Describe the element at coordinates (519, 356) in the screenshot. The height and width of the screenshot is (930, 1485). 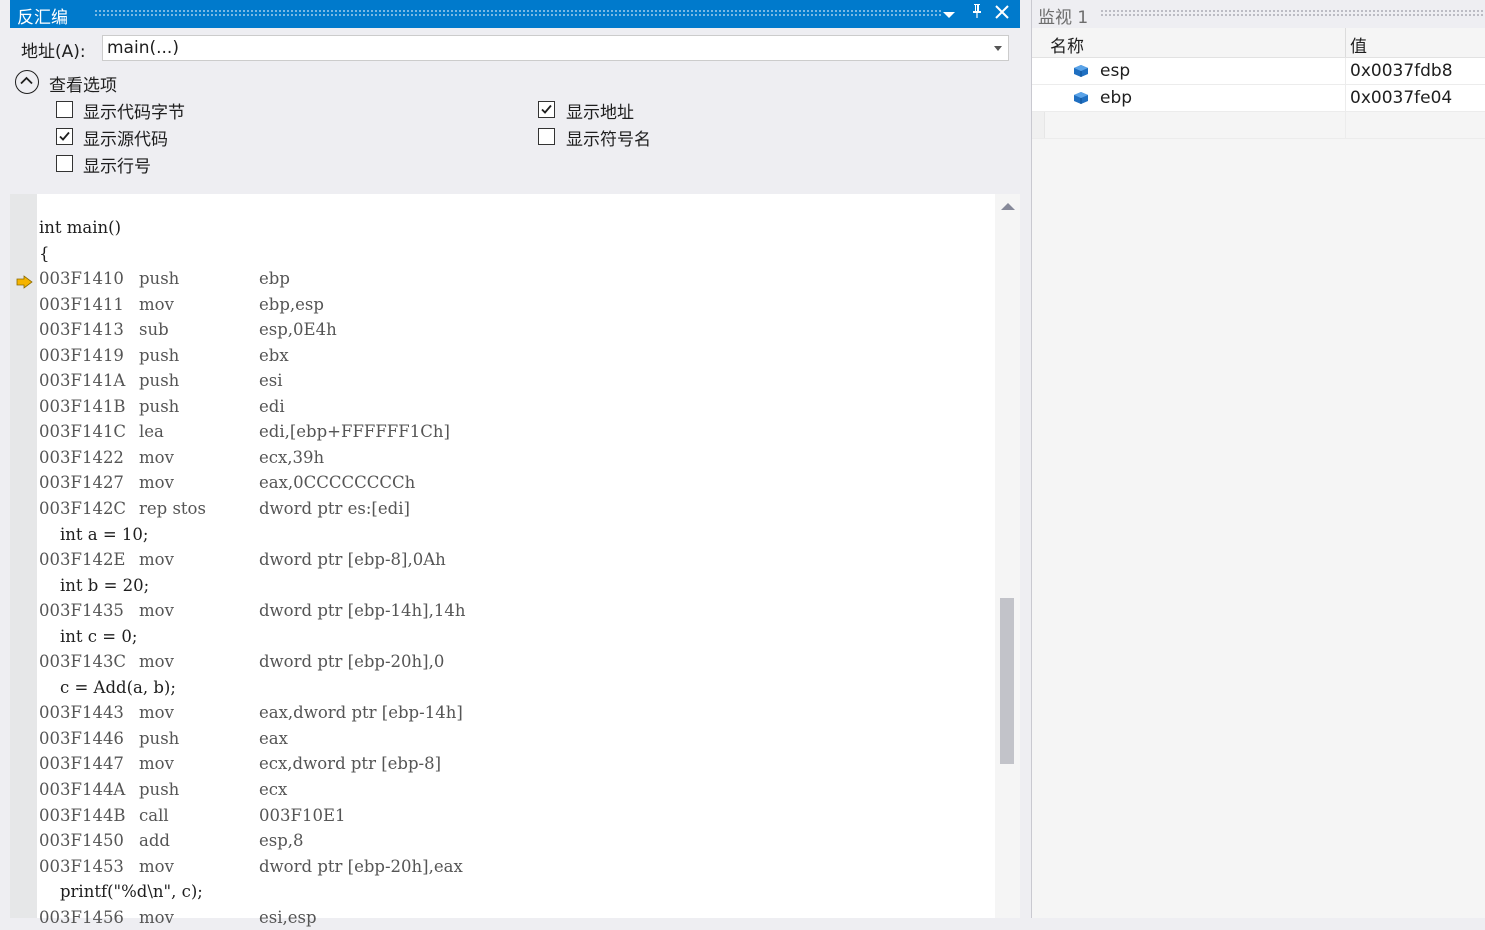
I see `asm-line: 003F1419 push ebx` at that location.